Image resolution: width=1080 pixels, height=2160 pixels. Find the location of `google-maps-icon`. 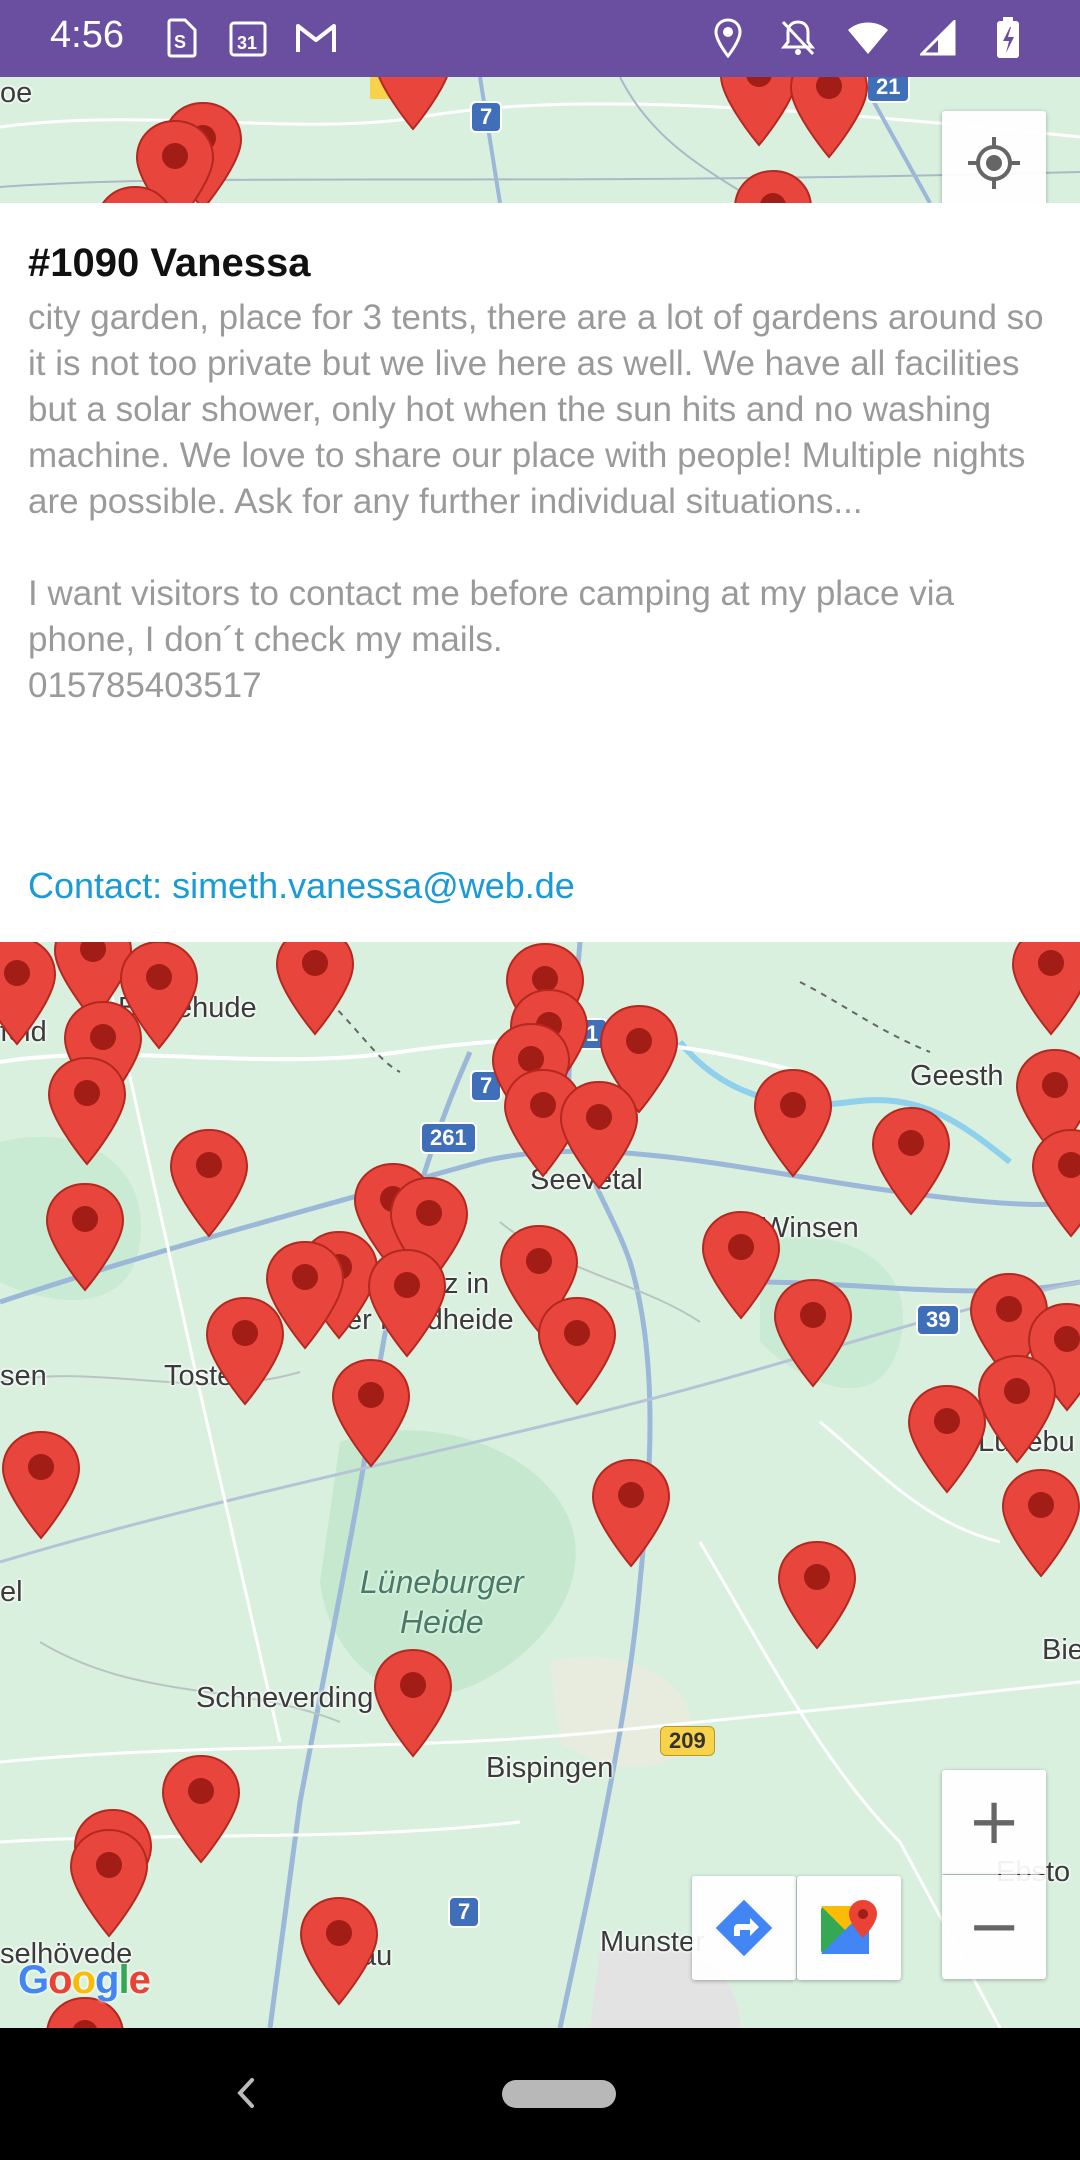

google-maps-icon is located at coordinates (849, 1927).